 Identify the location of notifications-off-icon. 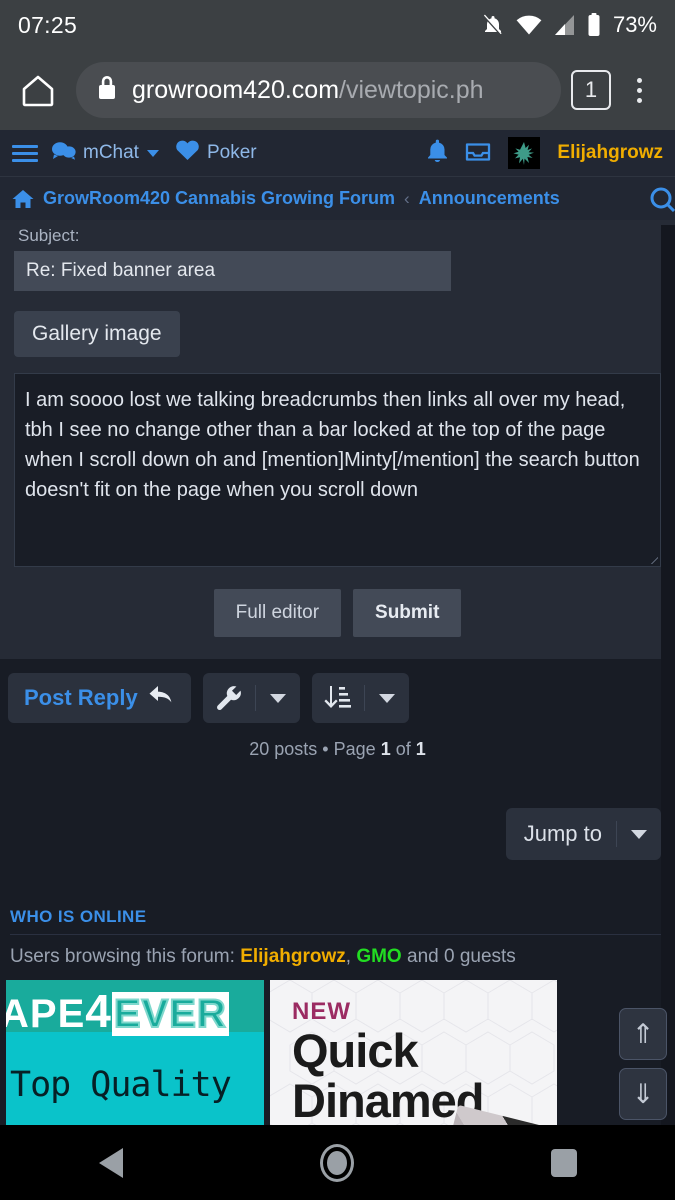
(493, 25).